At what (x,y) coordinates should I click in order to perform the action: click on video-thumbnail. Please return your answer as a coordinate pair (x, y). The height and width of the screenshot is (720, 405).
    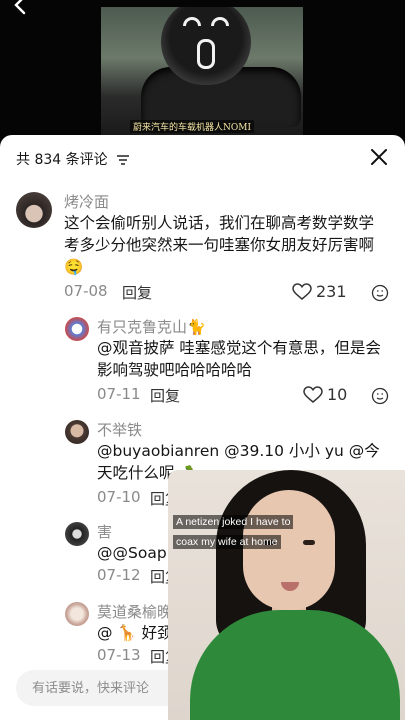
    Looking at the image, I should click on (202, 71).